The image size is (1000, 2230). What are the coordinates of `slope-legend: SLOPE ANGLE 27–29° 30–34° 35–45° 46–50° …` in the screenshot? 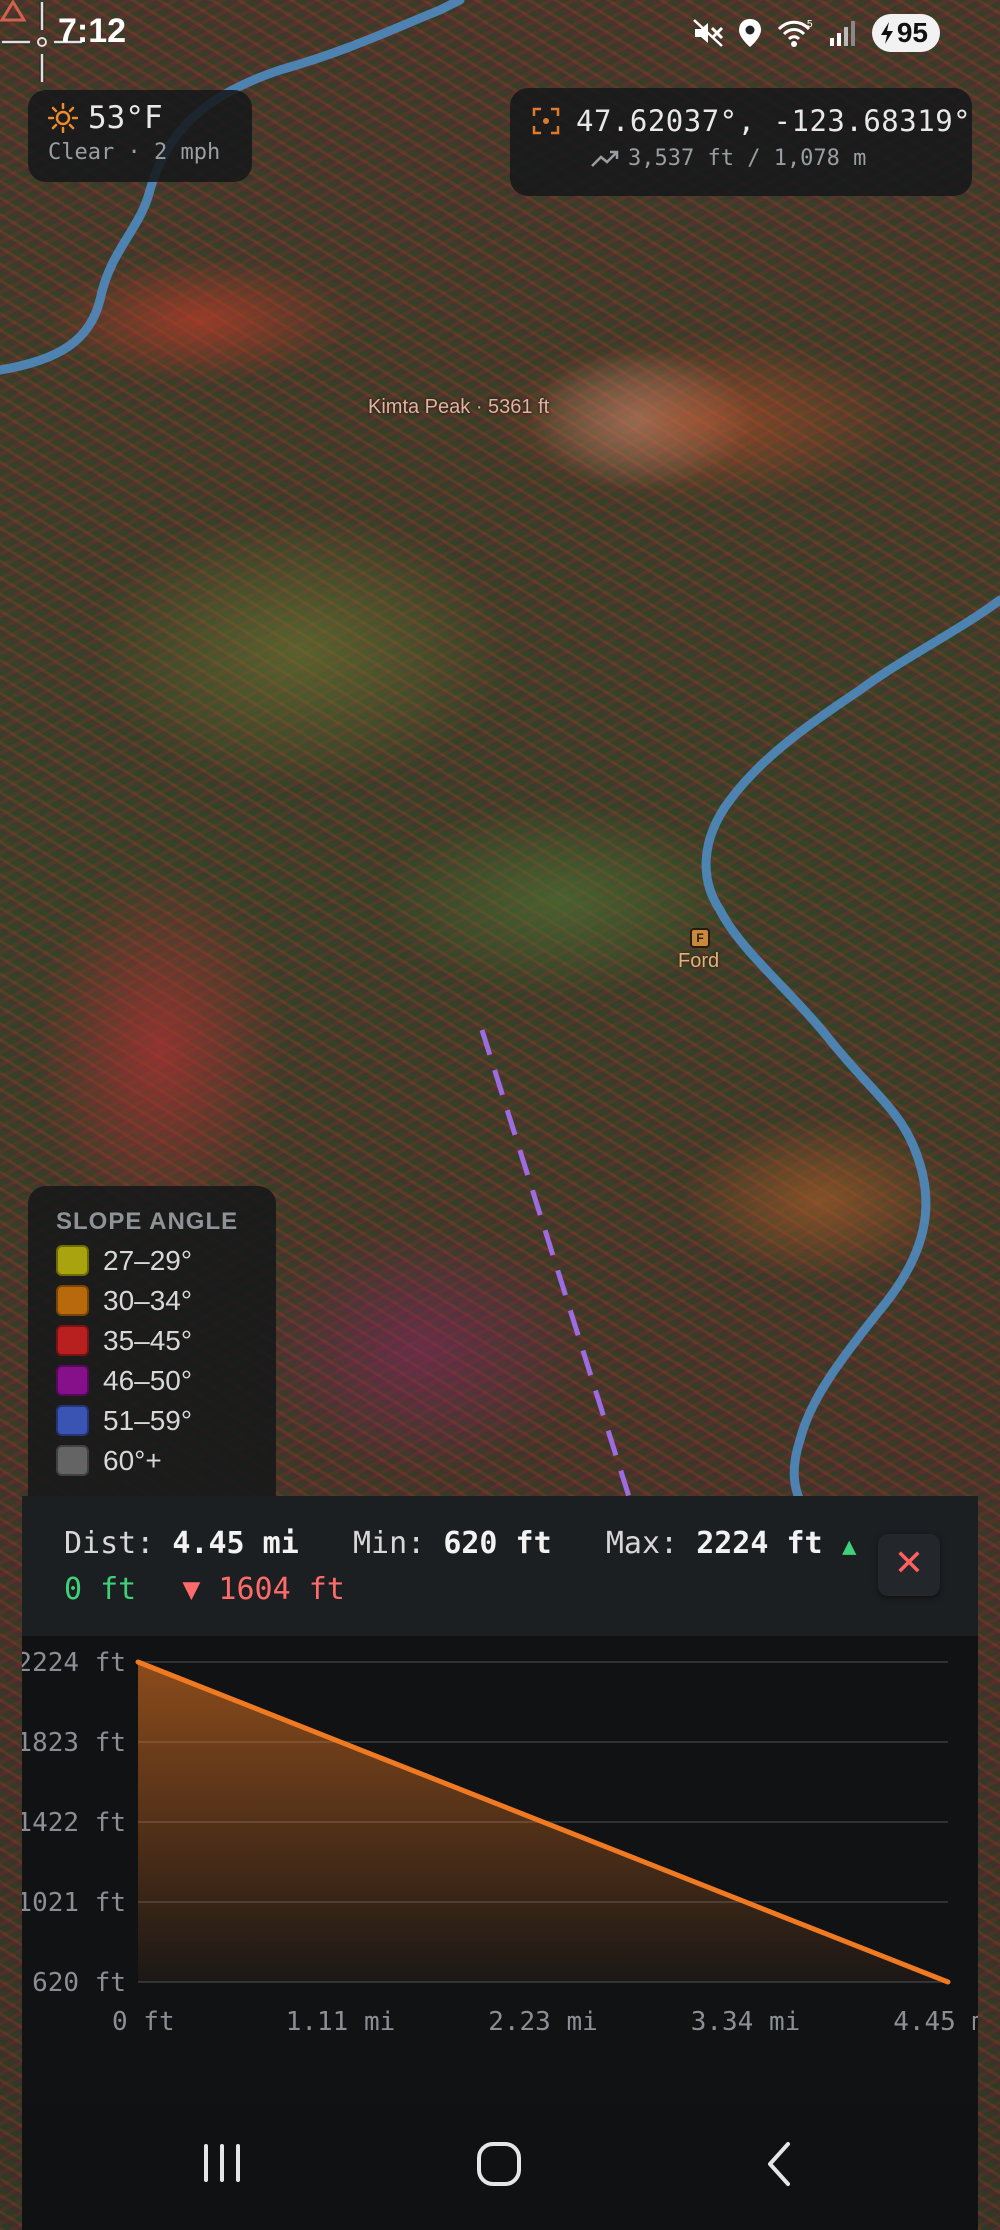 It's located at (152, 1341).